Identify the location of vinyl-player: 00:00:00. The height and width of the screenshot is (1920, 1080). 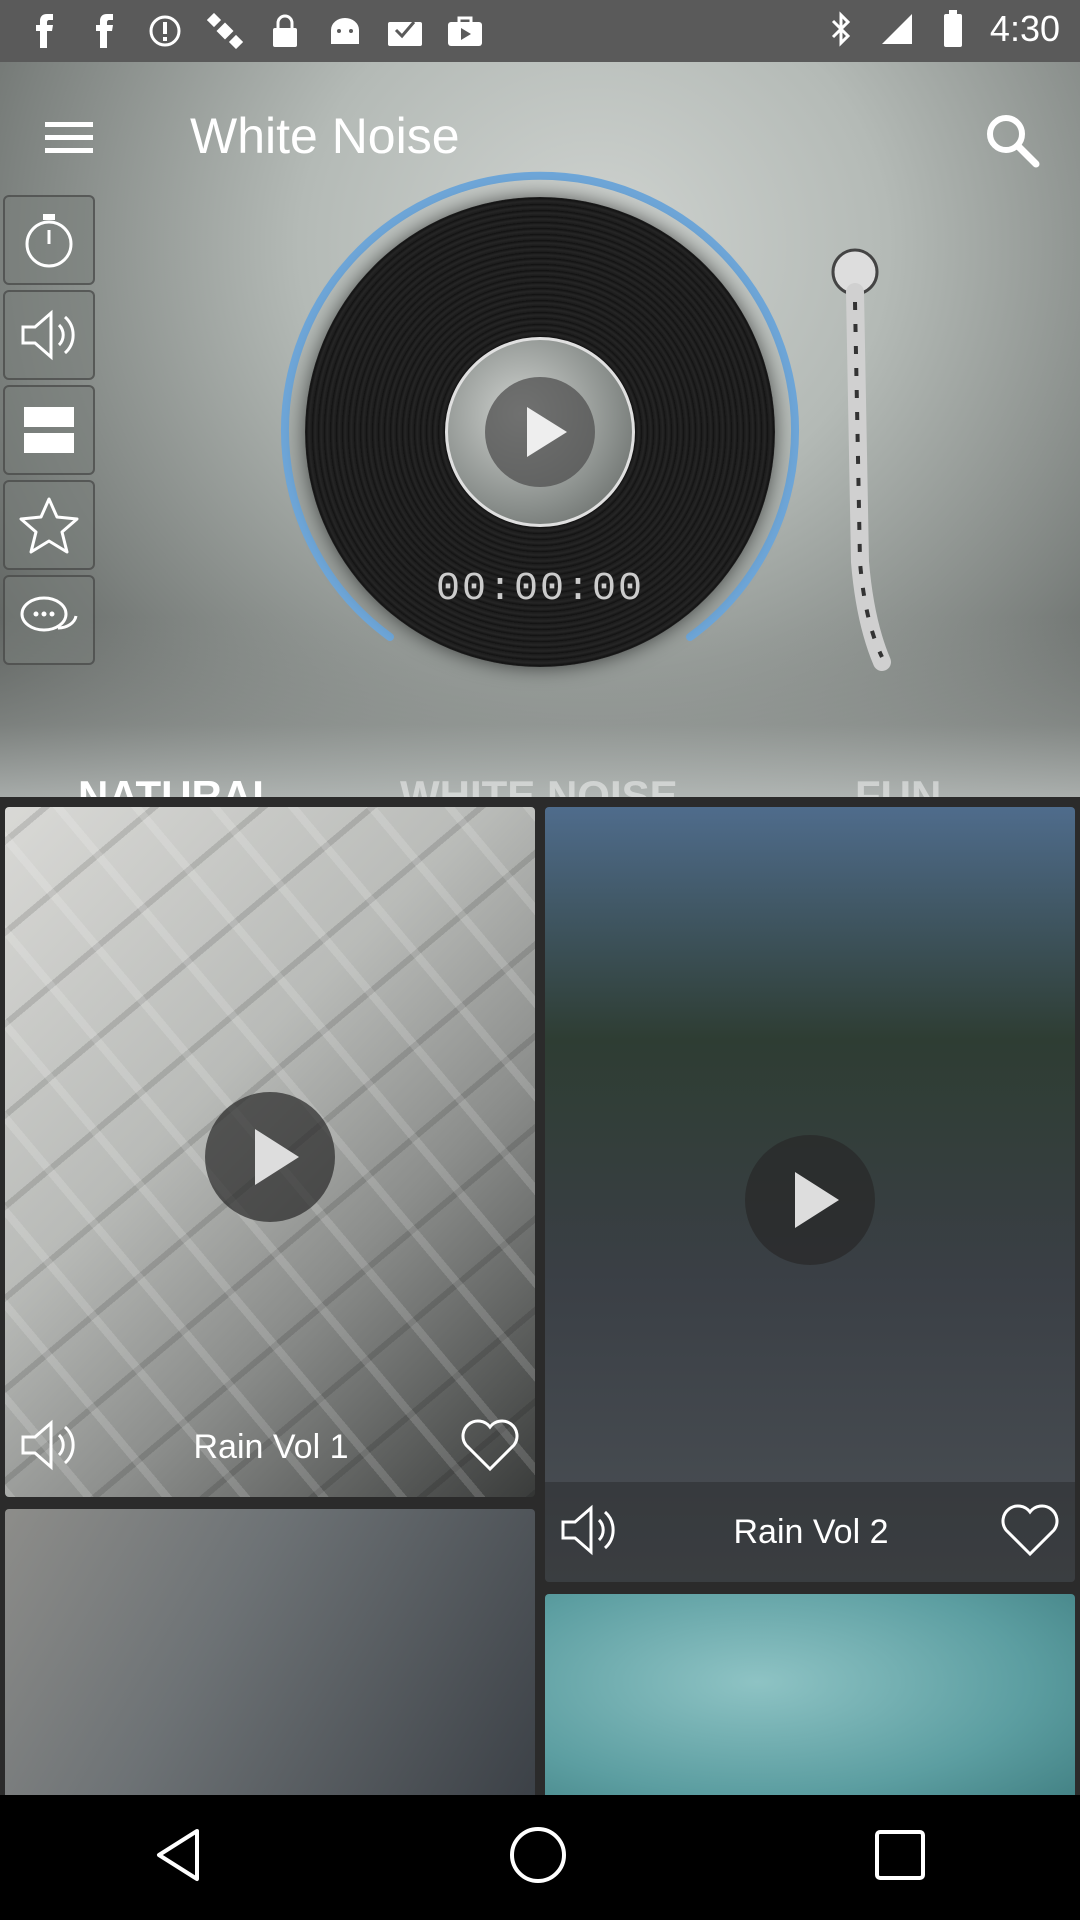
(540, 432).